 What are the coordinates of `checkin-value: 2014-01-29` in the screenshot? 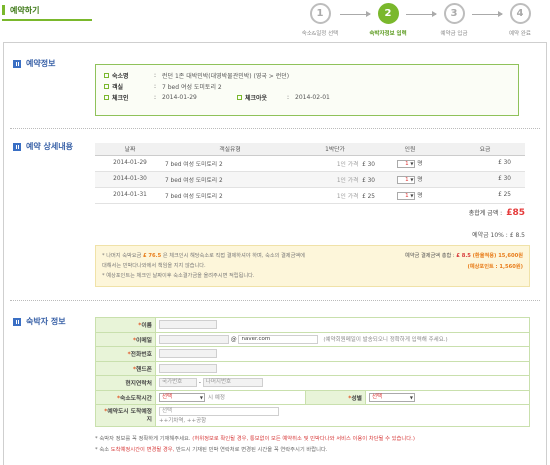 It's located at (179, 97).